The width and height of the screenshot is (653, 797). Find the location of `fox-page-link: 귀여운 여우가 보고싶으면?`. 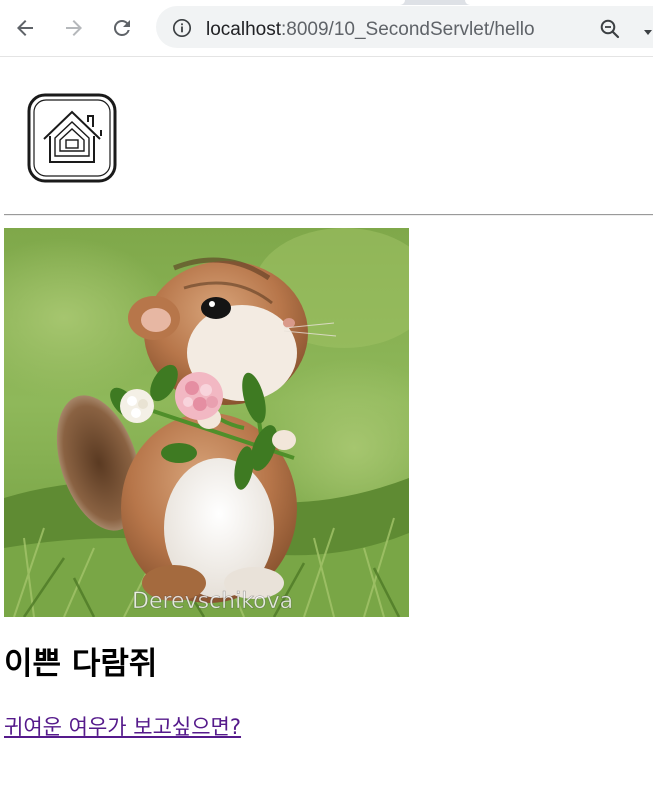

fox-page-link: 귀여운 여우가 보고싶으면? is located at coordinates (122, 727).